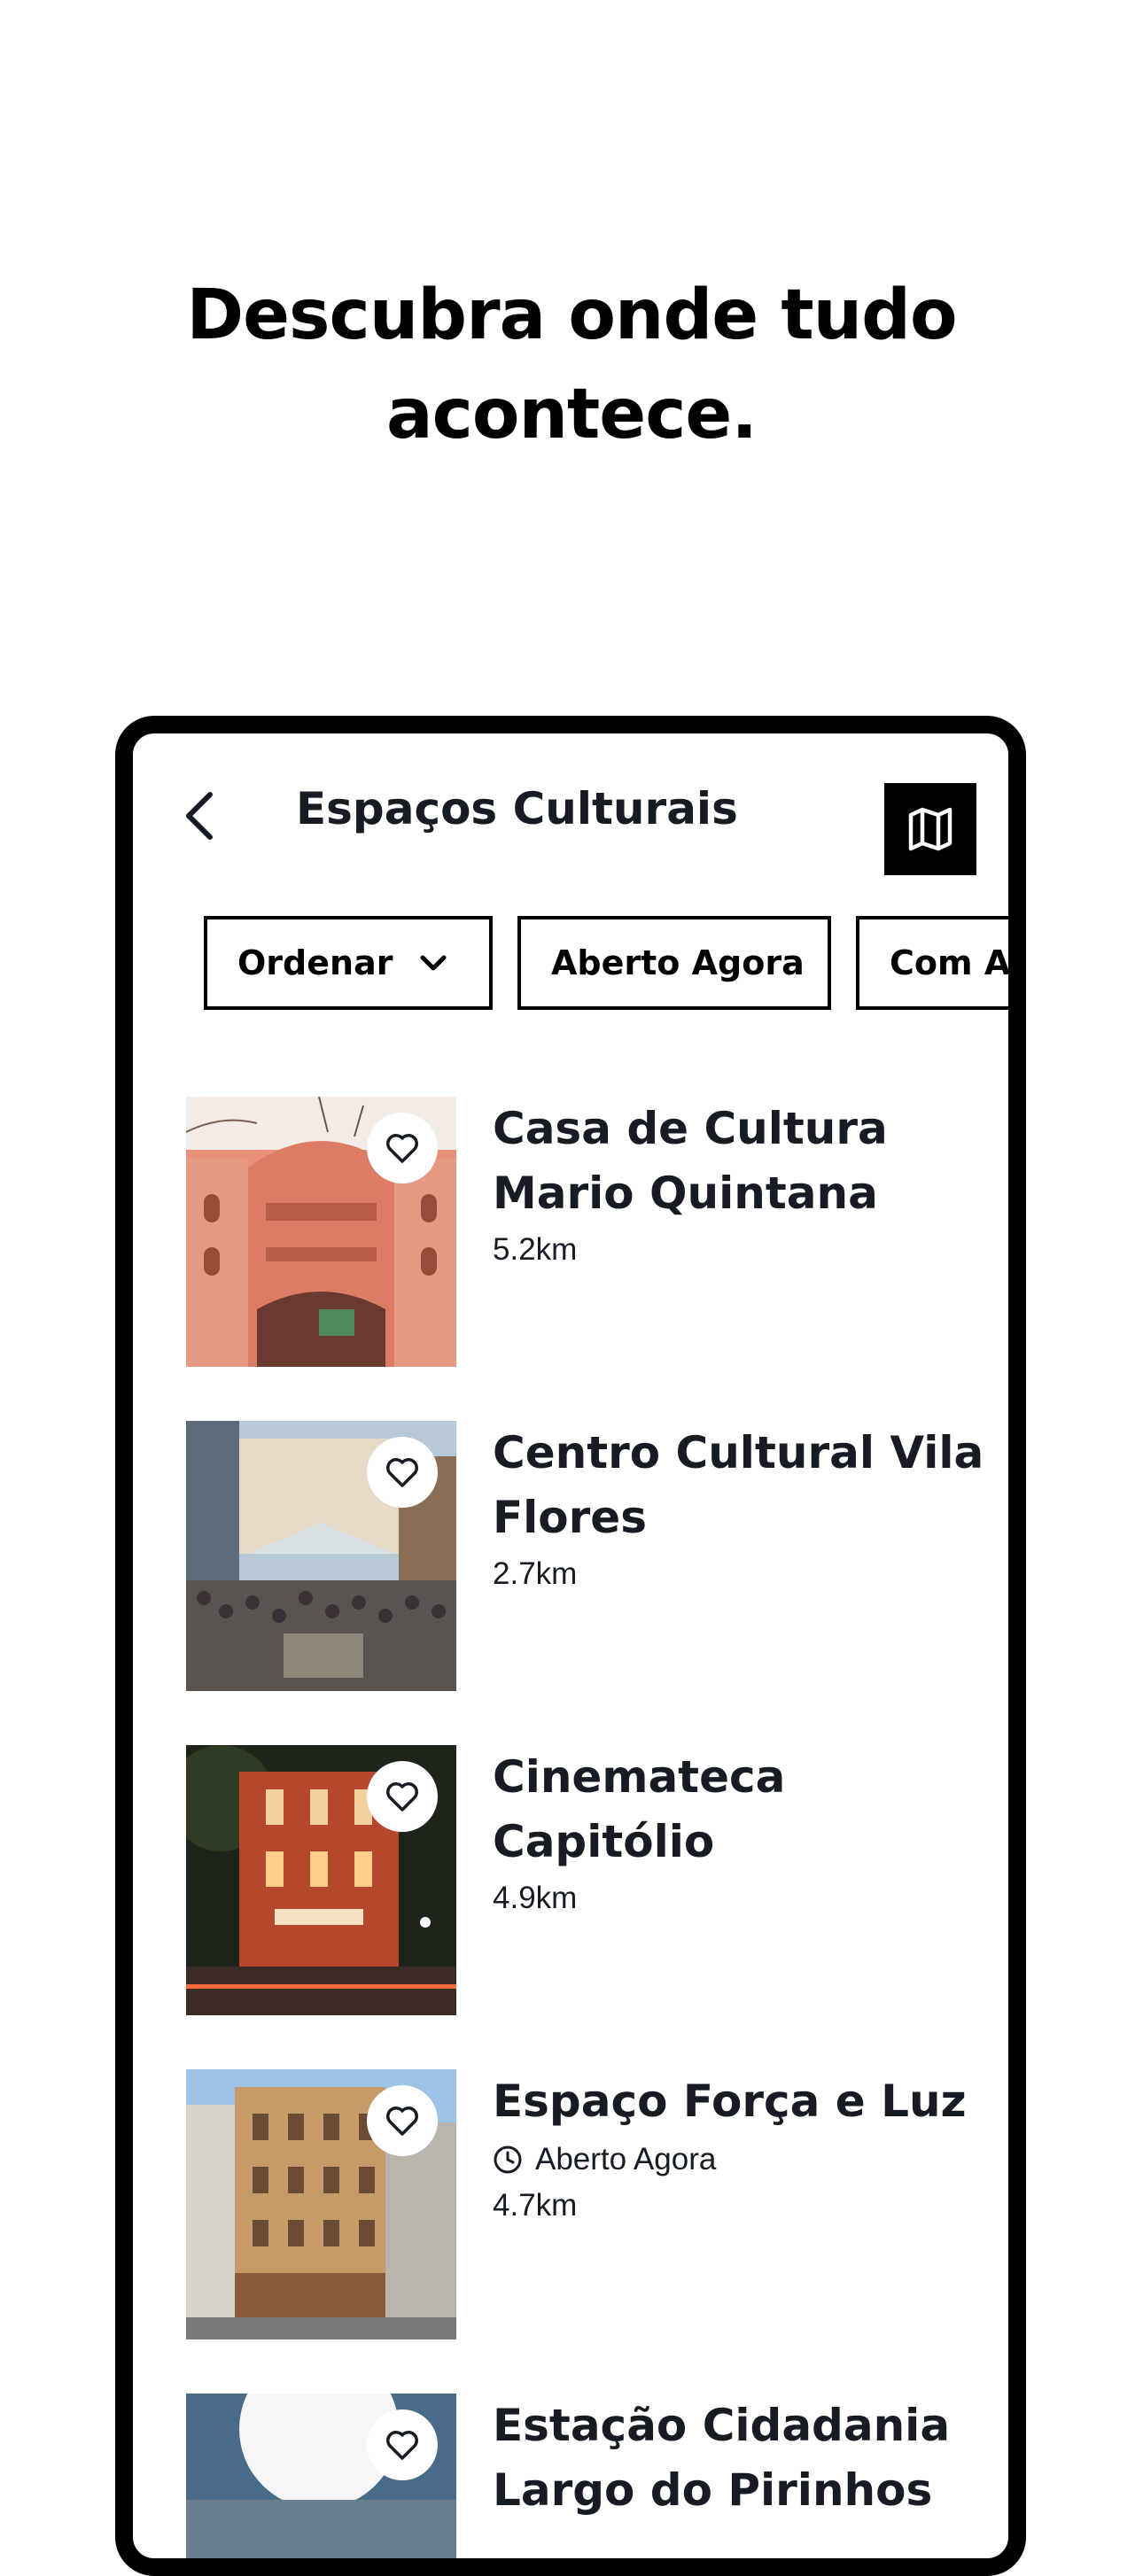  I want to click on filter-open-now: Aberto Agora, so click(674, 963).